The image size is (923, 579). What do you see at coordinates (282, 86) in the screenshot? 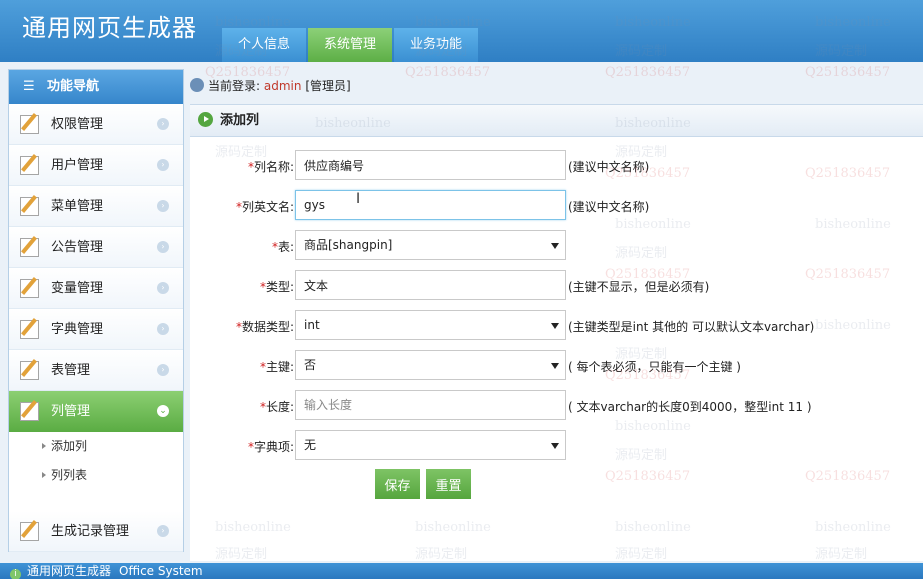
I see `login-username: admin` at bounding box center [282, 86].